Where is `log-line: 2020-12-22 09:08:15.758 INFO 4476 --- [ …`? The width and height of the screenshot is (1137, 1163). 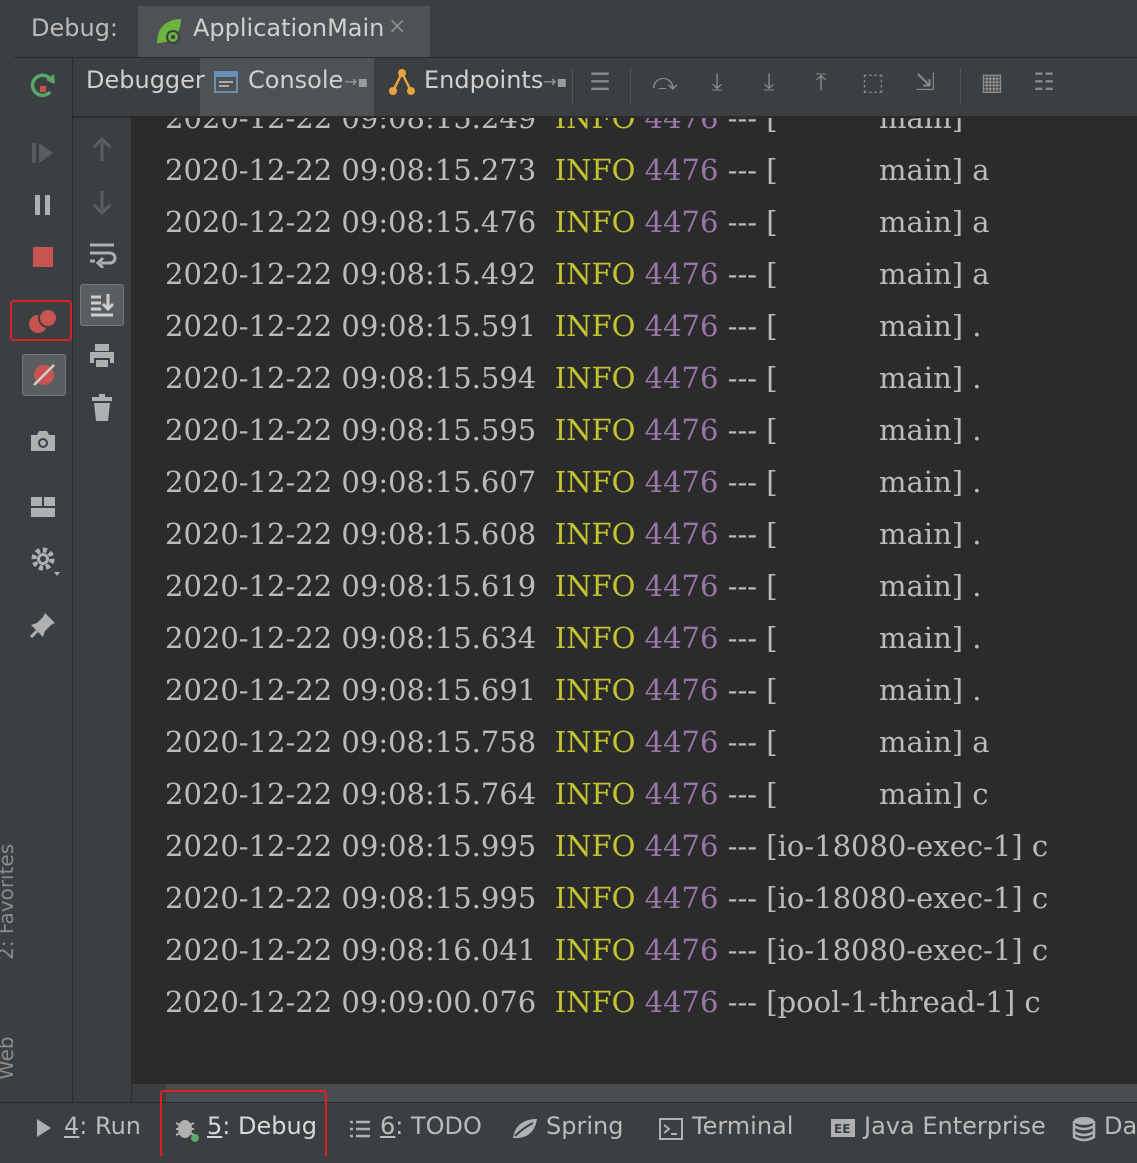
log-line: 2020-12-22 09:08:15.758 INFO 4476 --- [ … is located at coordinates (577, 742).